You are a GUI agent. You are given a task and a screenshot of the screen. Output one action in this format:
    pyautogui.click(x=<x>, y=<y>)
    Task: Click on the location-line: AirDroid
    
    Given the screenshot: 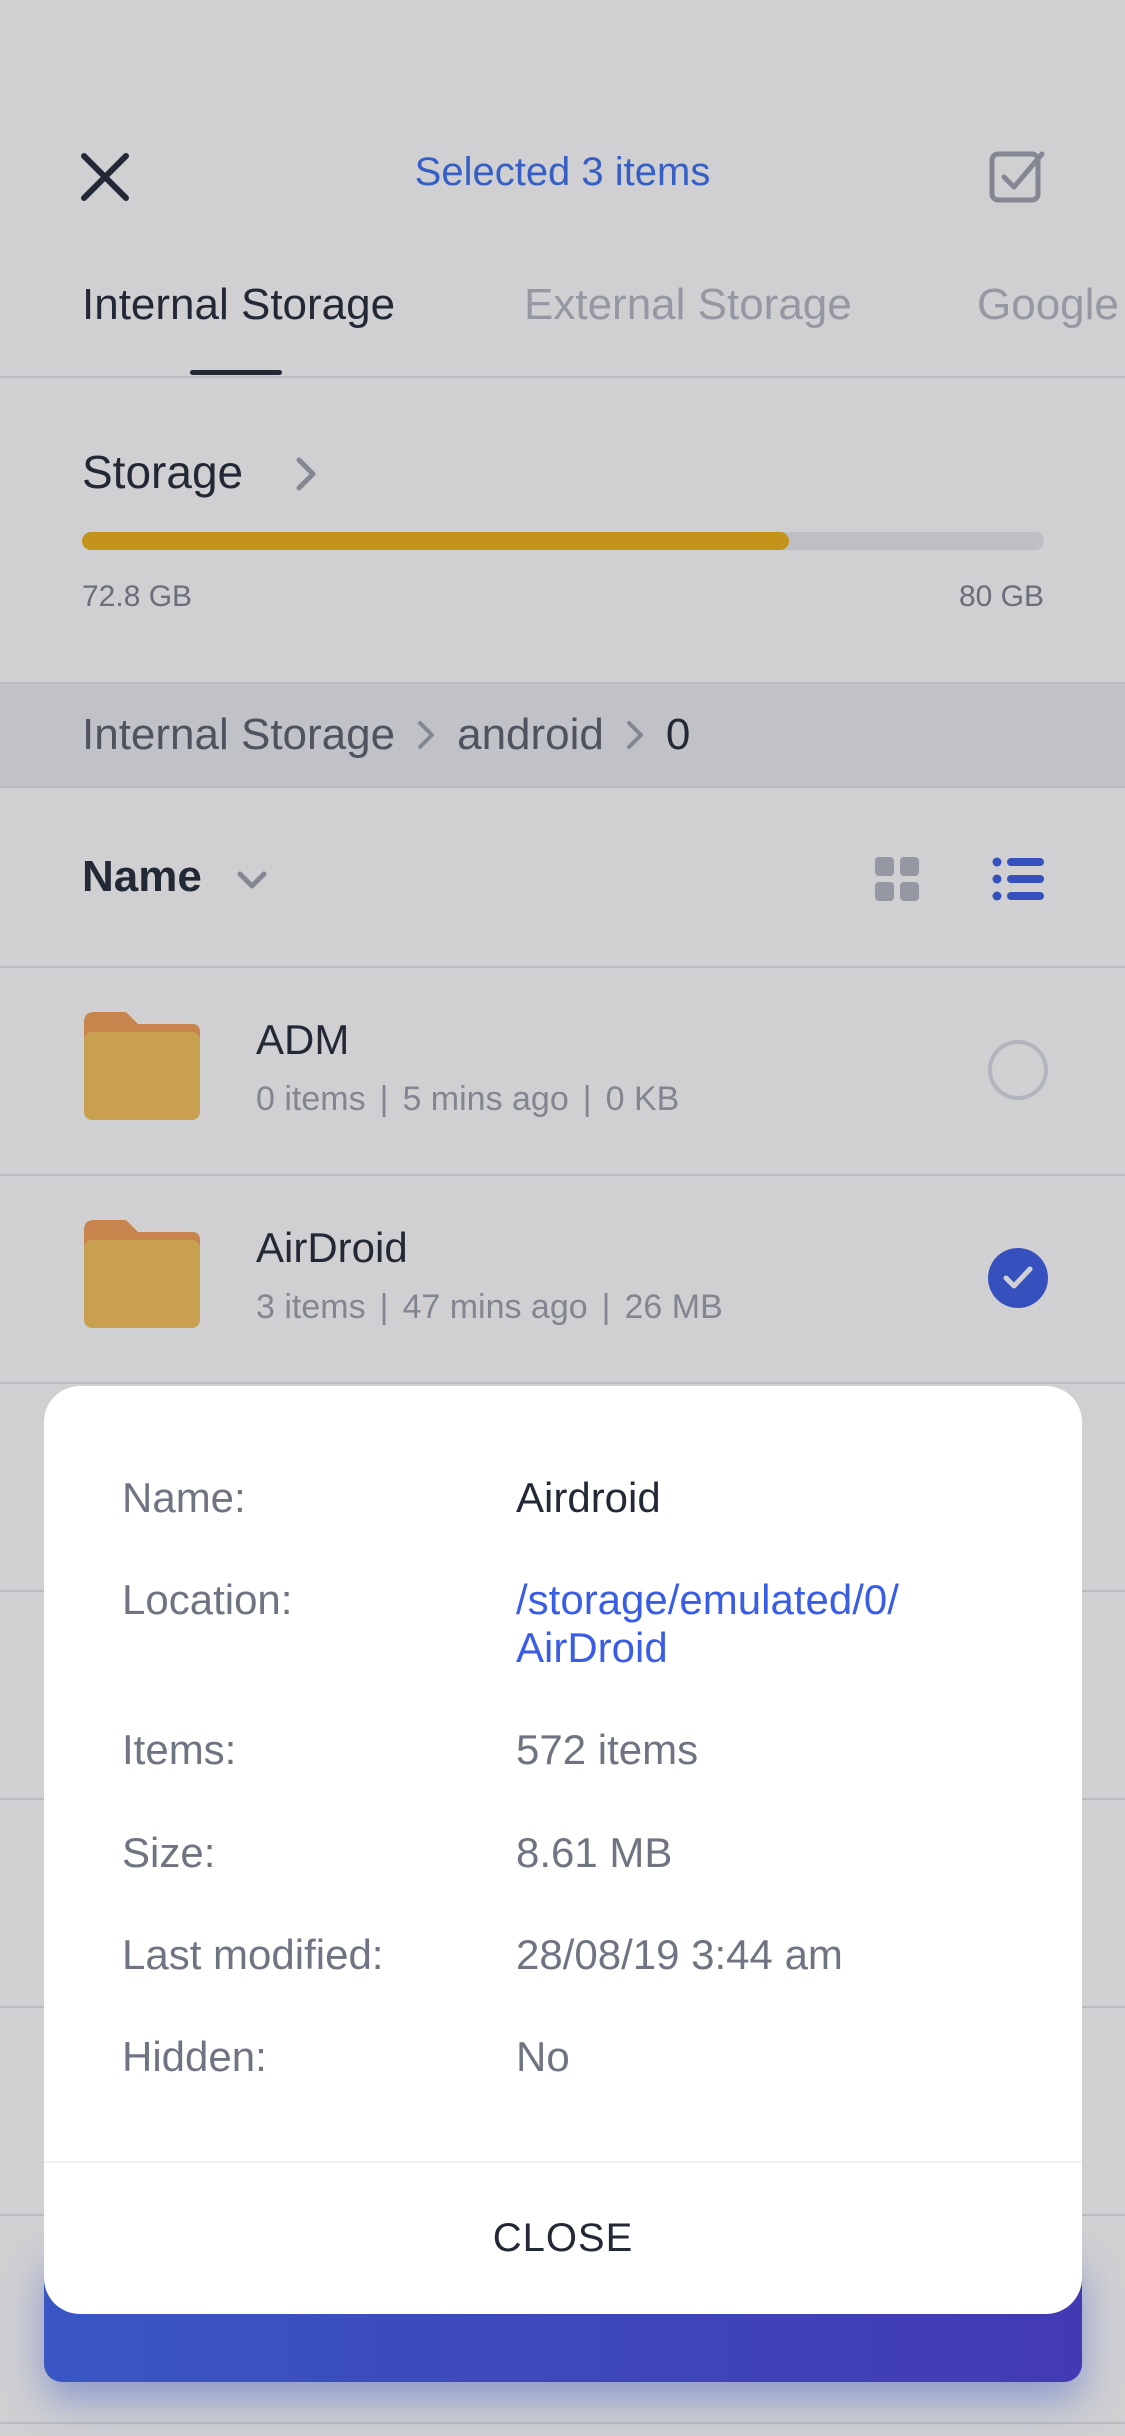 What is the action you would take?
    pyautogui.click(x=592, y=1647)
    